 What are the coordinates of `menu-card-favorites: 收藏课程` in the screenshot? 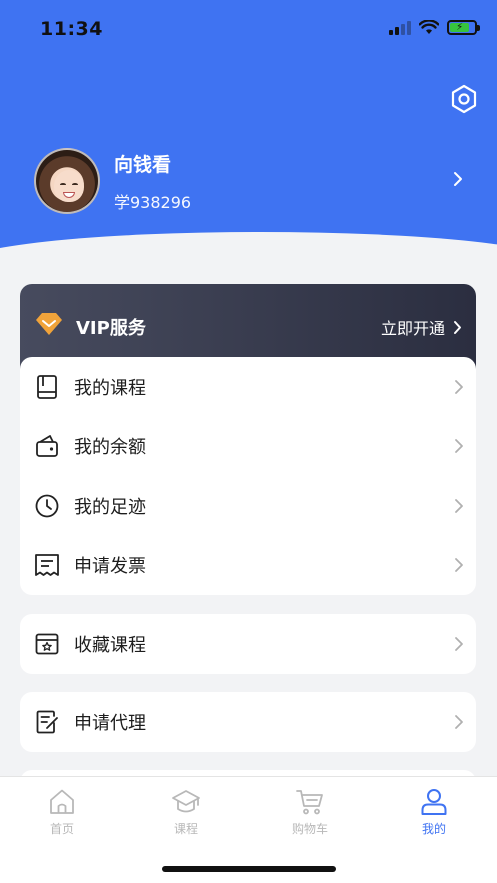 It's located at (248, 644).